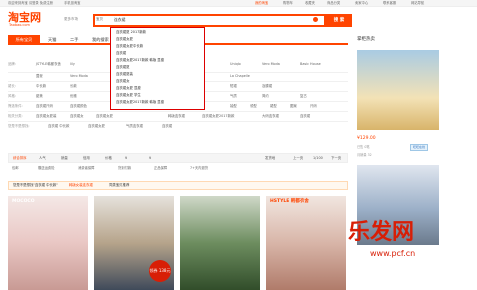  Describe the element at coordinates (86, 168) in the screenshot. I see `option-protection: 消费者保障` at that location.